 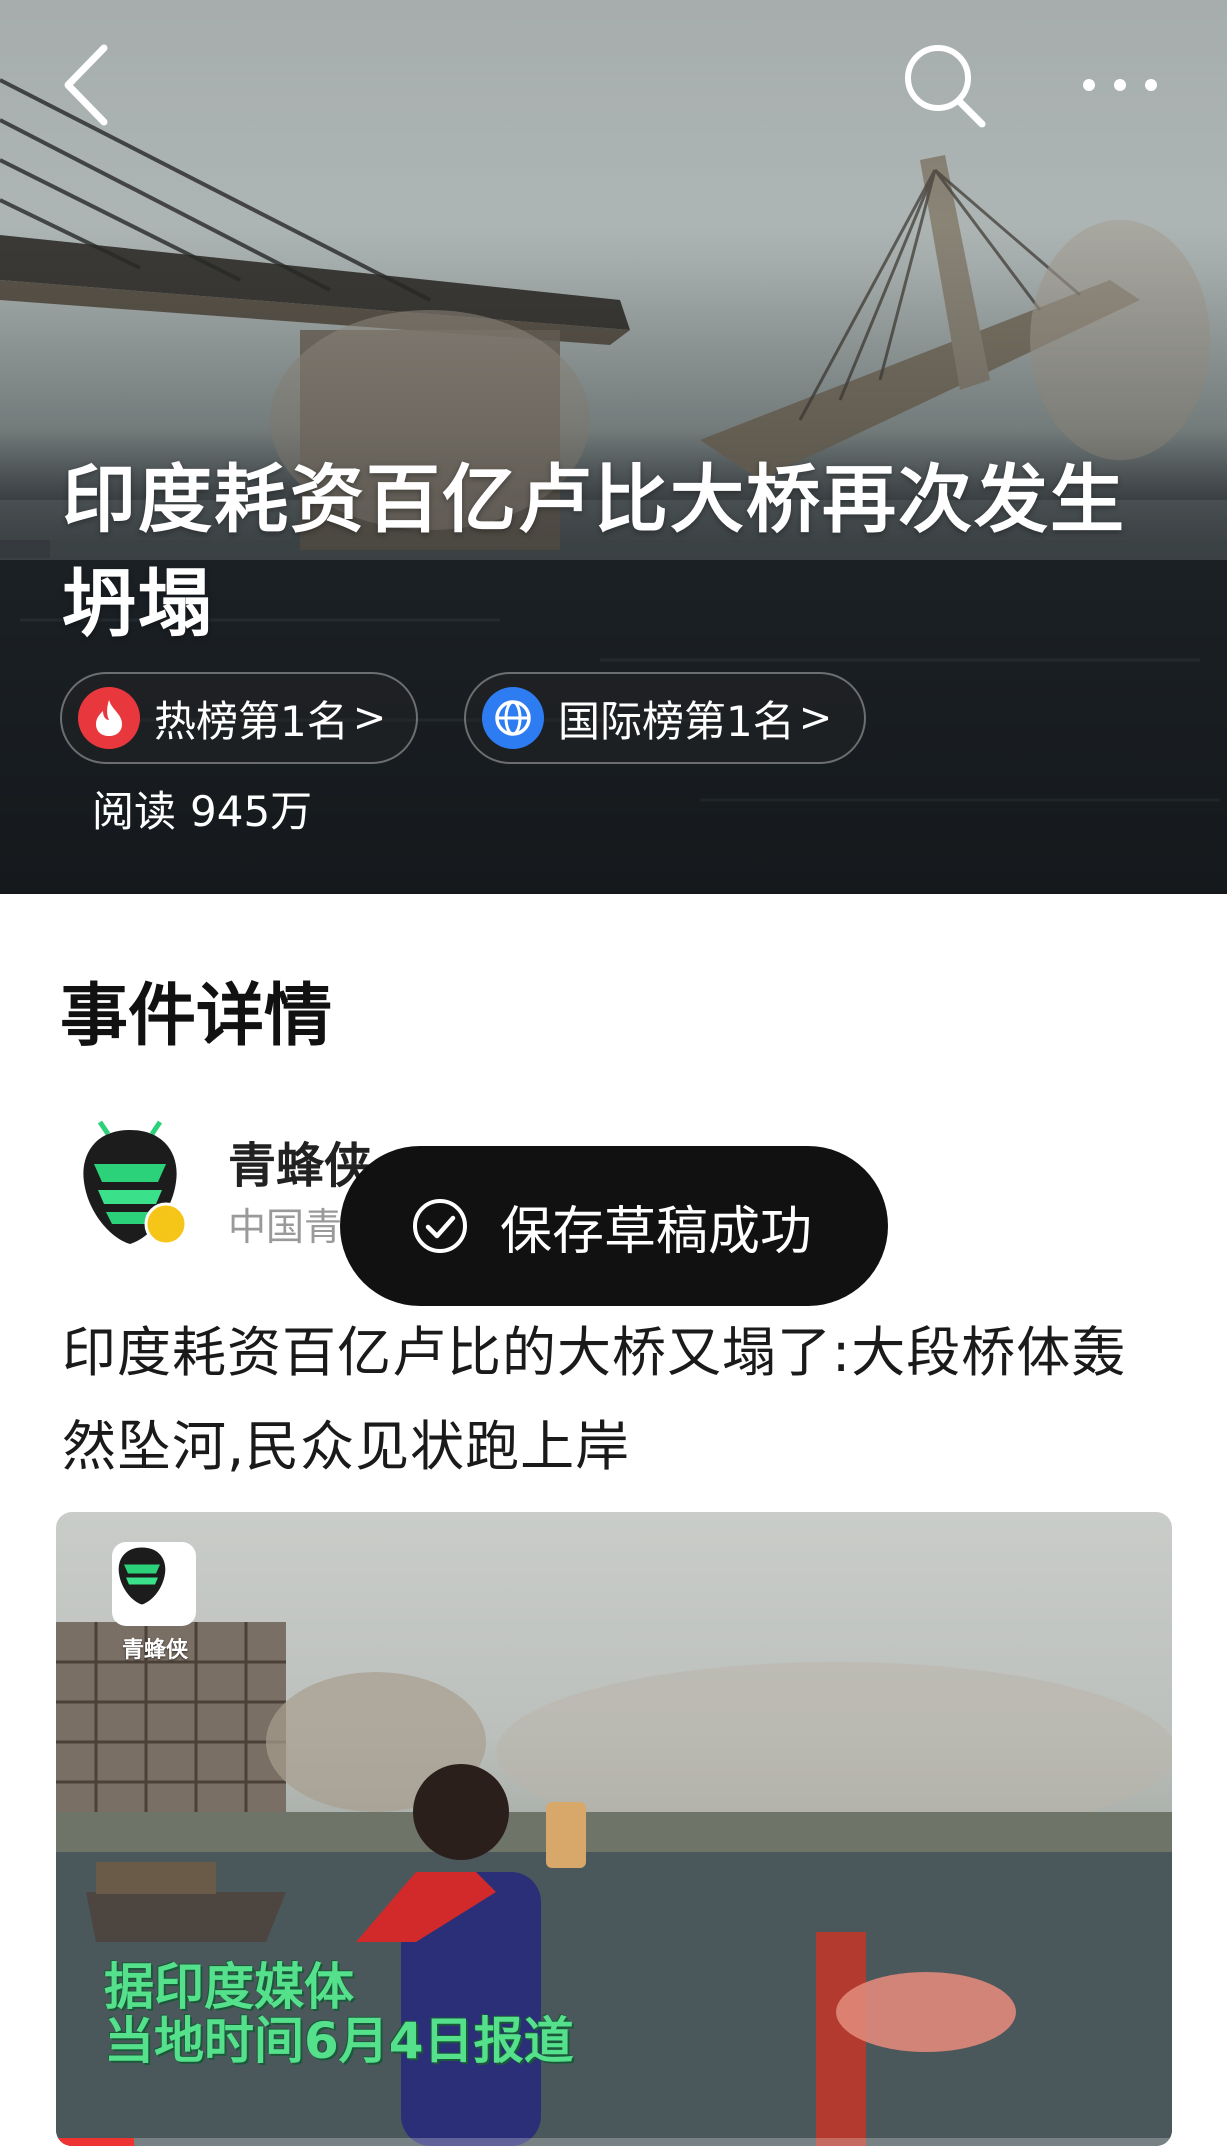 I want to click on video-progress-bar, so click(x=614, y=2142).